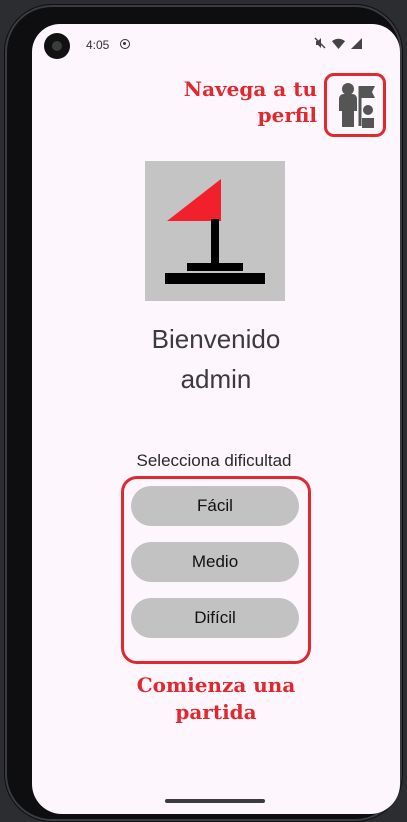  What do you see at coordinates (216, 379) in the screenshot?
I see `welcome-username: admin` at bounding box center [216, 379].